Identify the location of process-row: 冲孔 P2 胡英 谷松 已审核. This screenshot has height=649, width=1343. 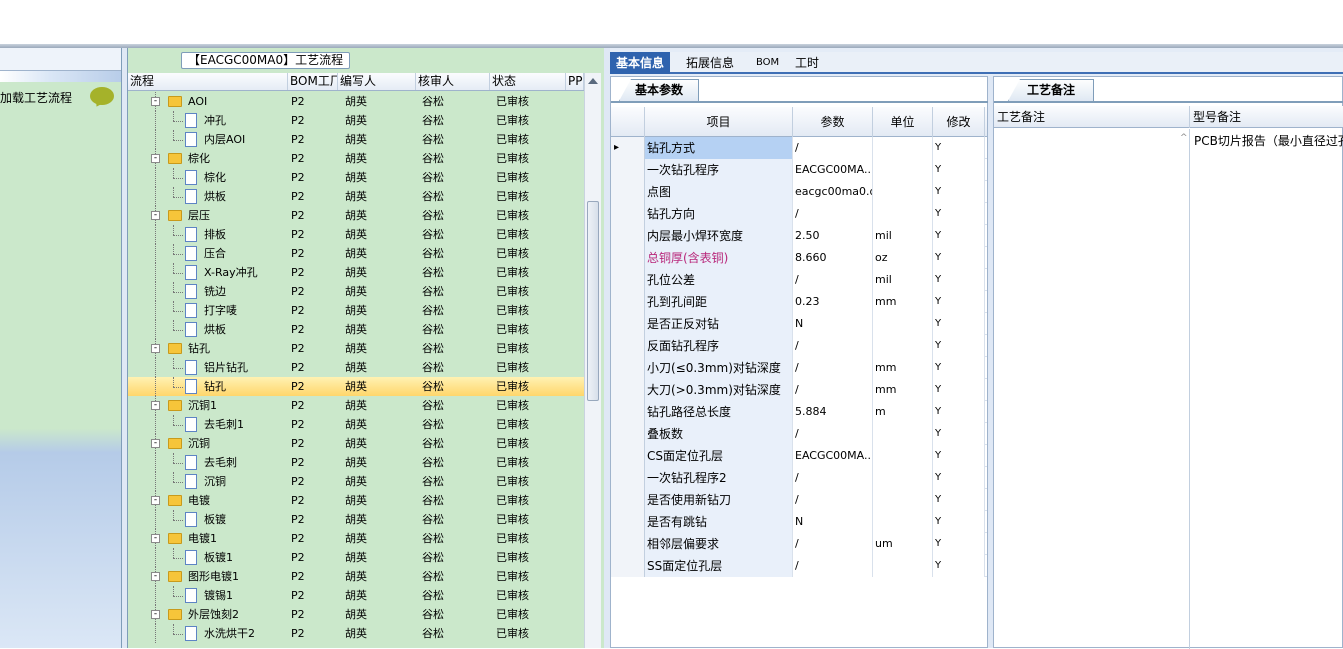
(356, 120).